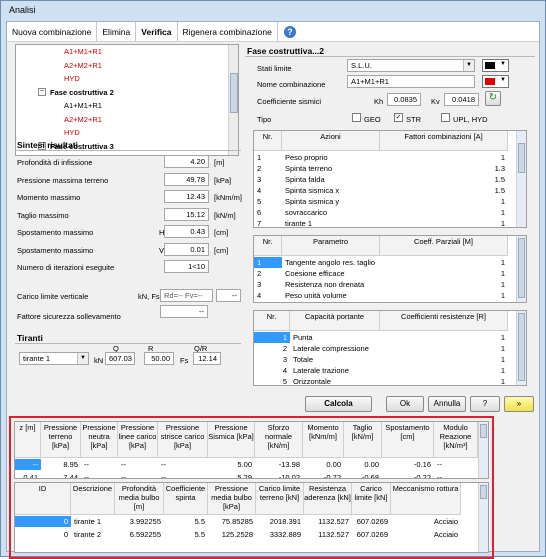 This screenshot has width=546, height=559. Describe the element at coordinates (335, 370) in the screenshot. I see `table-cell: Laterale trazione` at that location.